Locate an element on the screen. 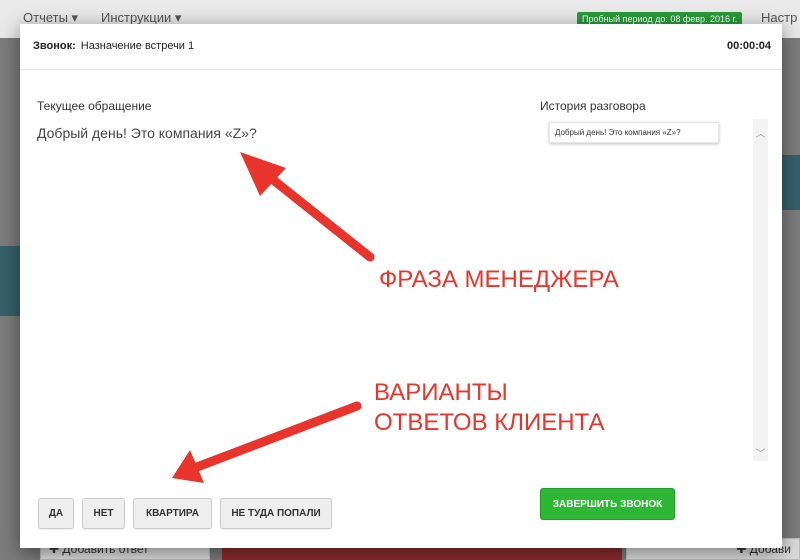  background-left-dark-block is located at coordinates (10, 281).